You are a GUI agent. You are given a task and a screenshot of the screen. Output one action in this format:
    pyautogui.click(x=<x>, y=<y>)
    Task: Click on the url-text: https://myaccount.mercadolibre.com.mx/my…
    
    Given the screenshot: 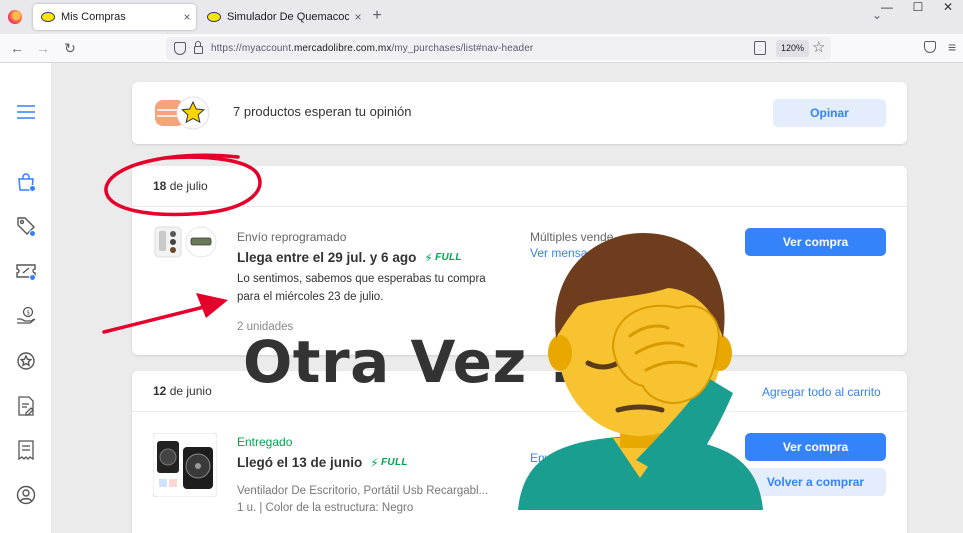 What is the action you would take?
    pyautogui.click(x=372, y=48)
    